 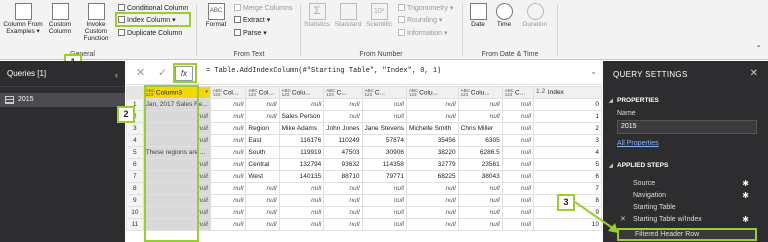 I want to click on applied-step-starting-table: Starting Table, so click(x=687, y=207).